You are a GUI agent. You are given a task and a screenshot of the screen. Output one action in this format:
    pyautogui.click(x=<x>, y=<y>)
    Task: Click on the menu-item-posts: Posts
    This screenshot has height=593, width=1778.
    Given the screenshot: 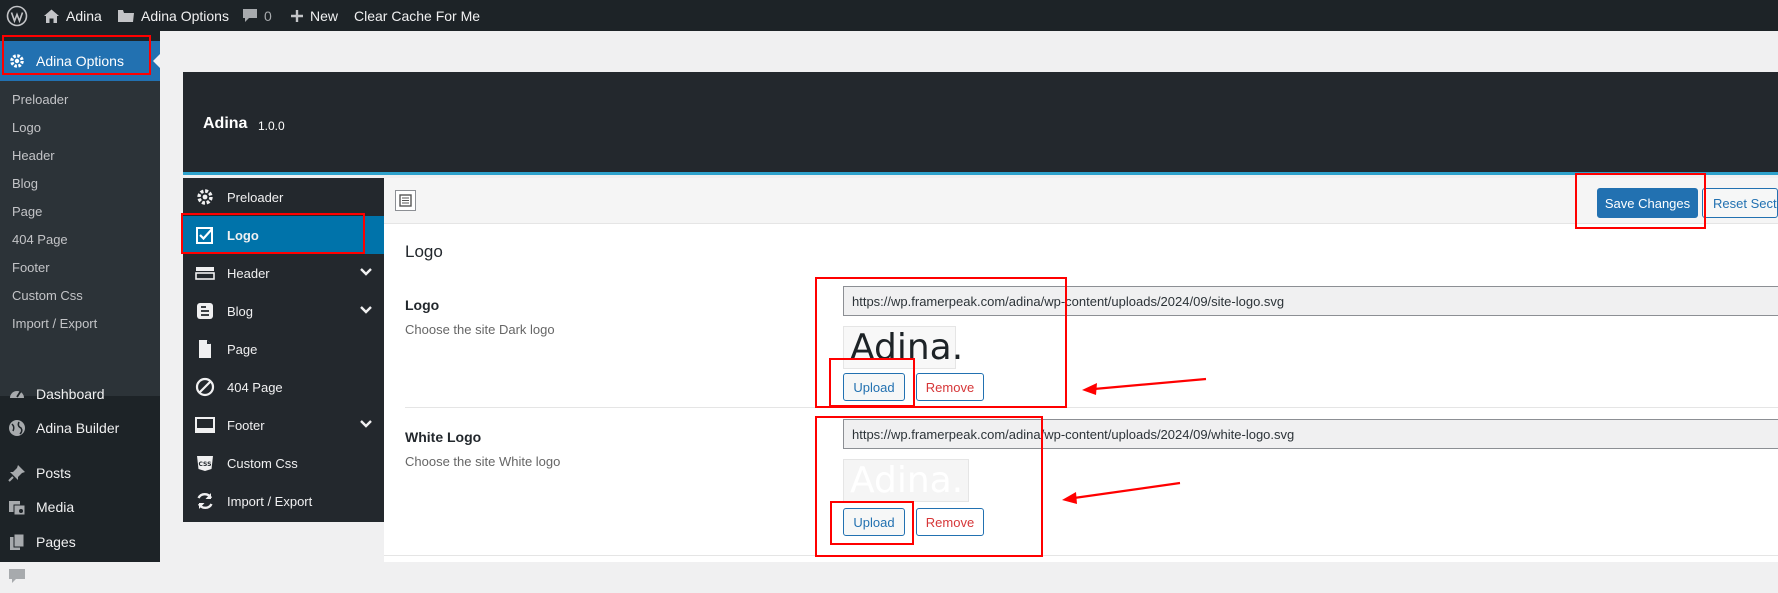 What is the action you would take?
    pyautogui.click(x=80, y=473)
    